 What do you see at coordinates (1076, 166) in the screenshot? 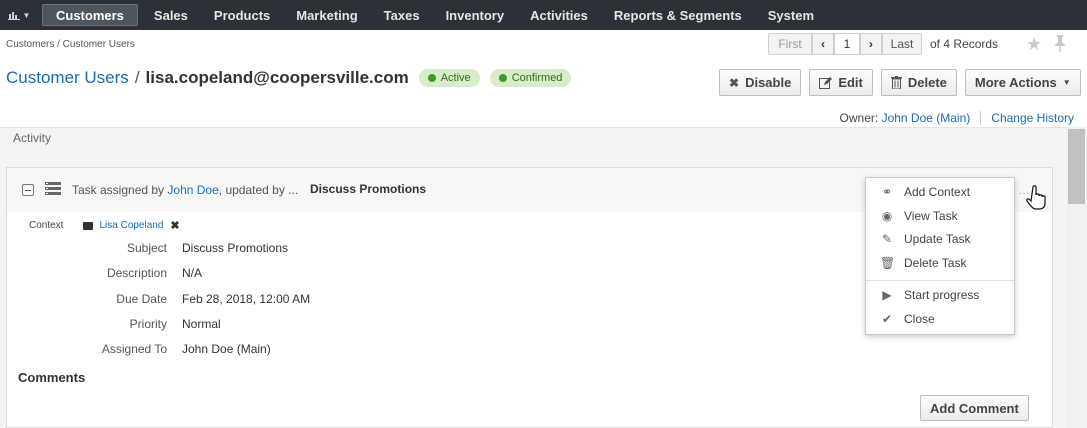
I see `scrollbar-thumb` at bounding box center [1076, 166].